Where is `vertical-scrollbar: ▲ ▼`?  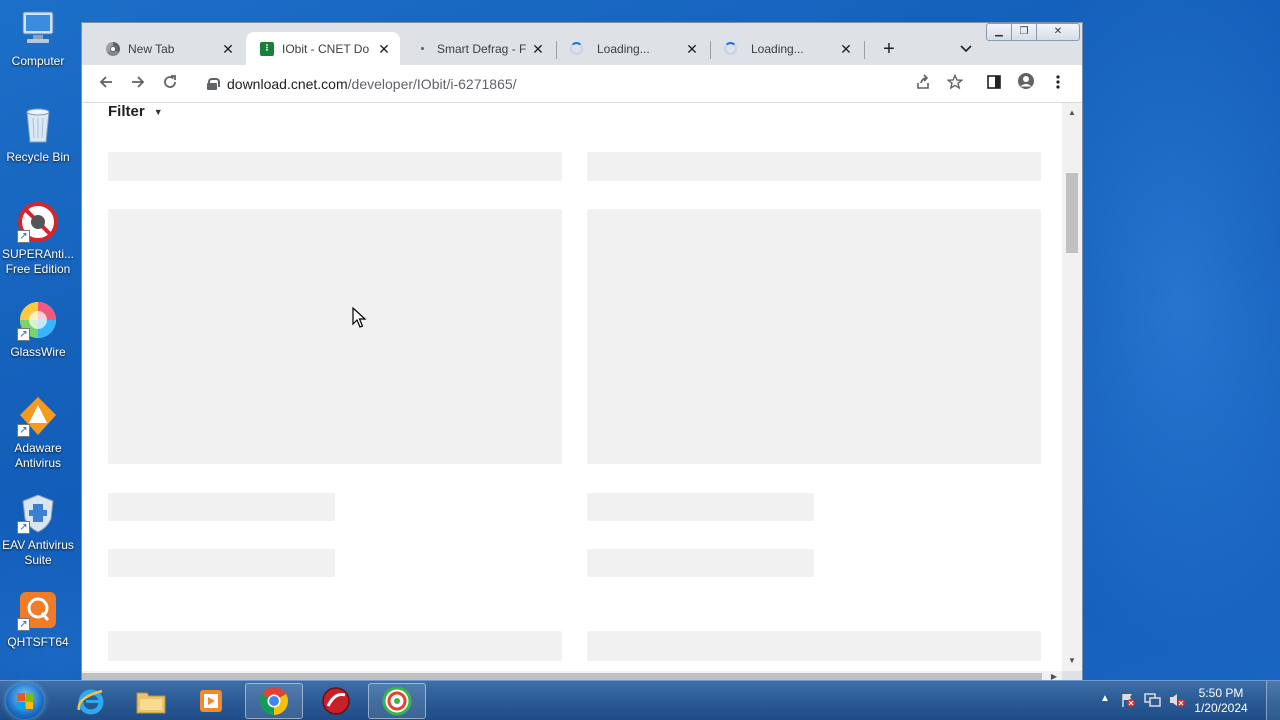
vertical-scrollbar: ▲ ▼ is located at coordinates (1072, 387).